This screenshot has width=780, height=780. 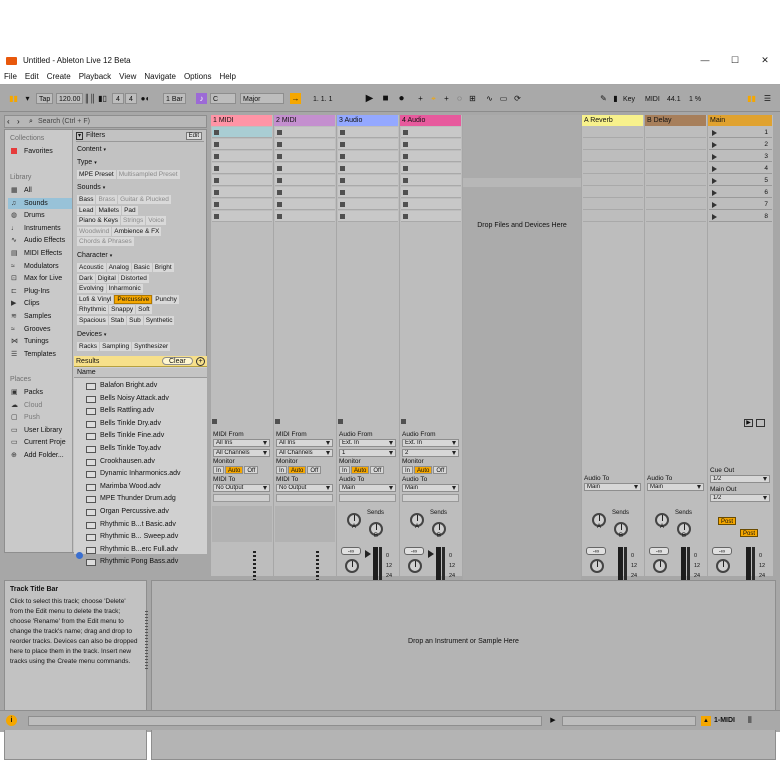 I want to click on output-channel-dropdown, so click(x=430, y=498).